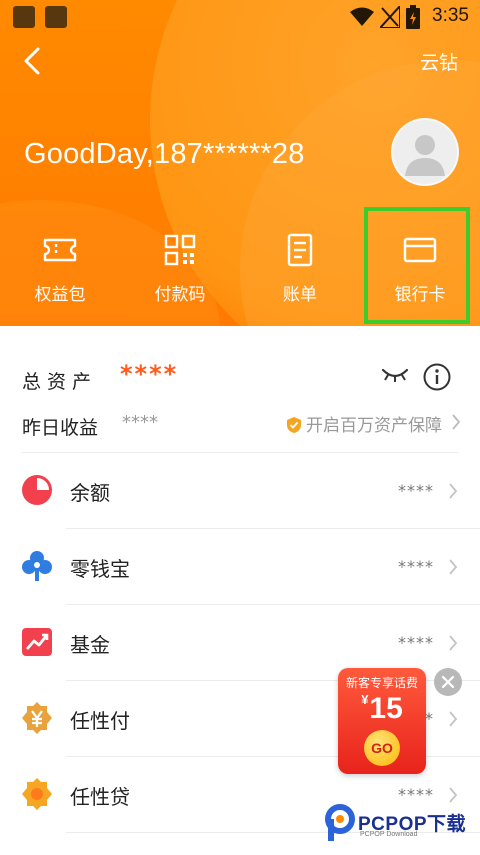 Image resolution: width=480 pixels, height=855 pixels. Describe the element at coordinates (37, 794) in the screenshot. I see `flower-coin-icon` at that location.